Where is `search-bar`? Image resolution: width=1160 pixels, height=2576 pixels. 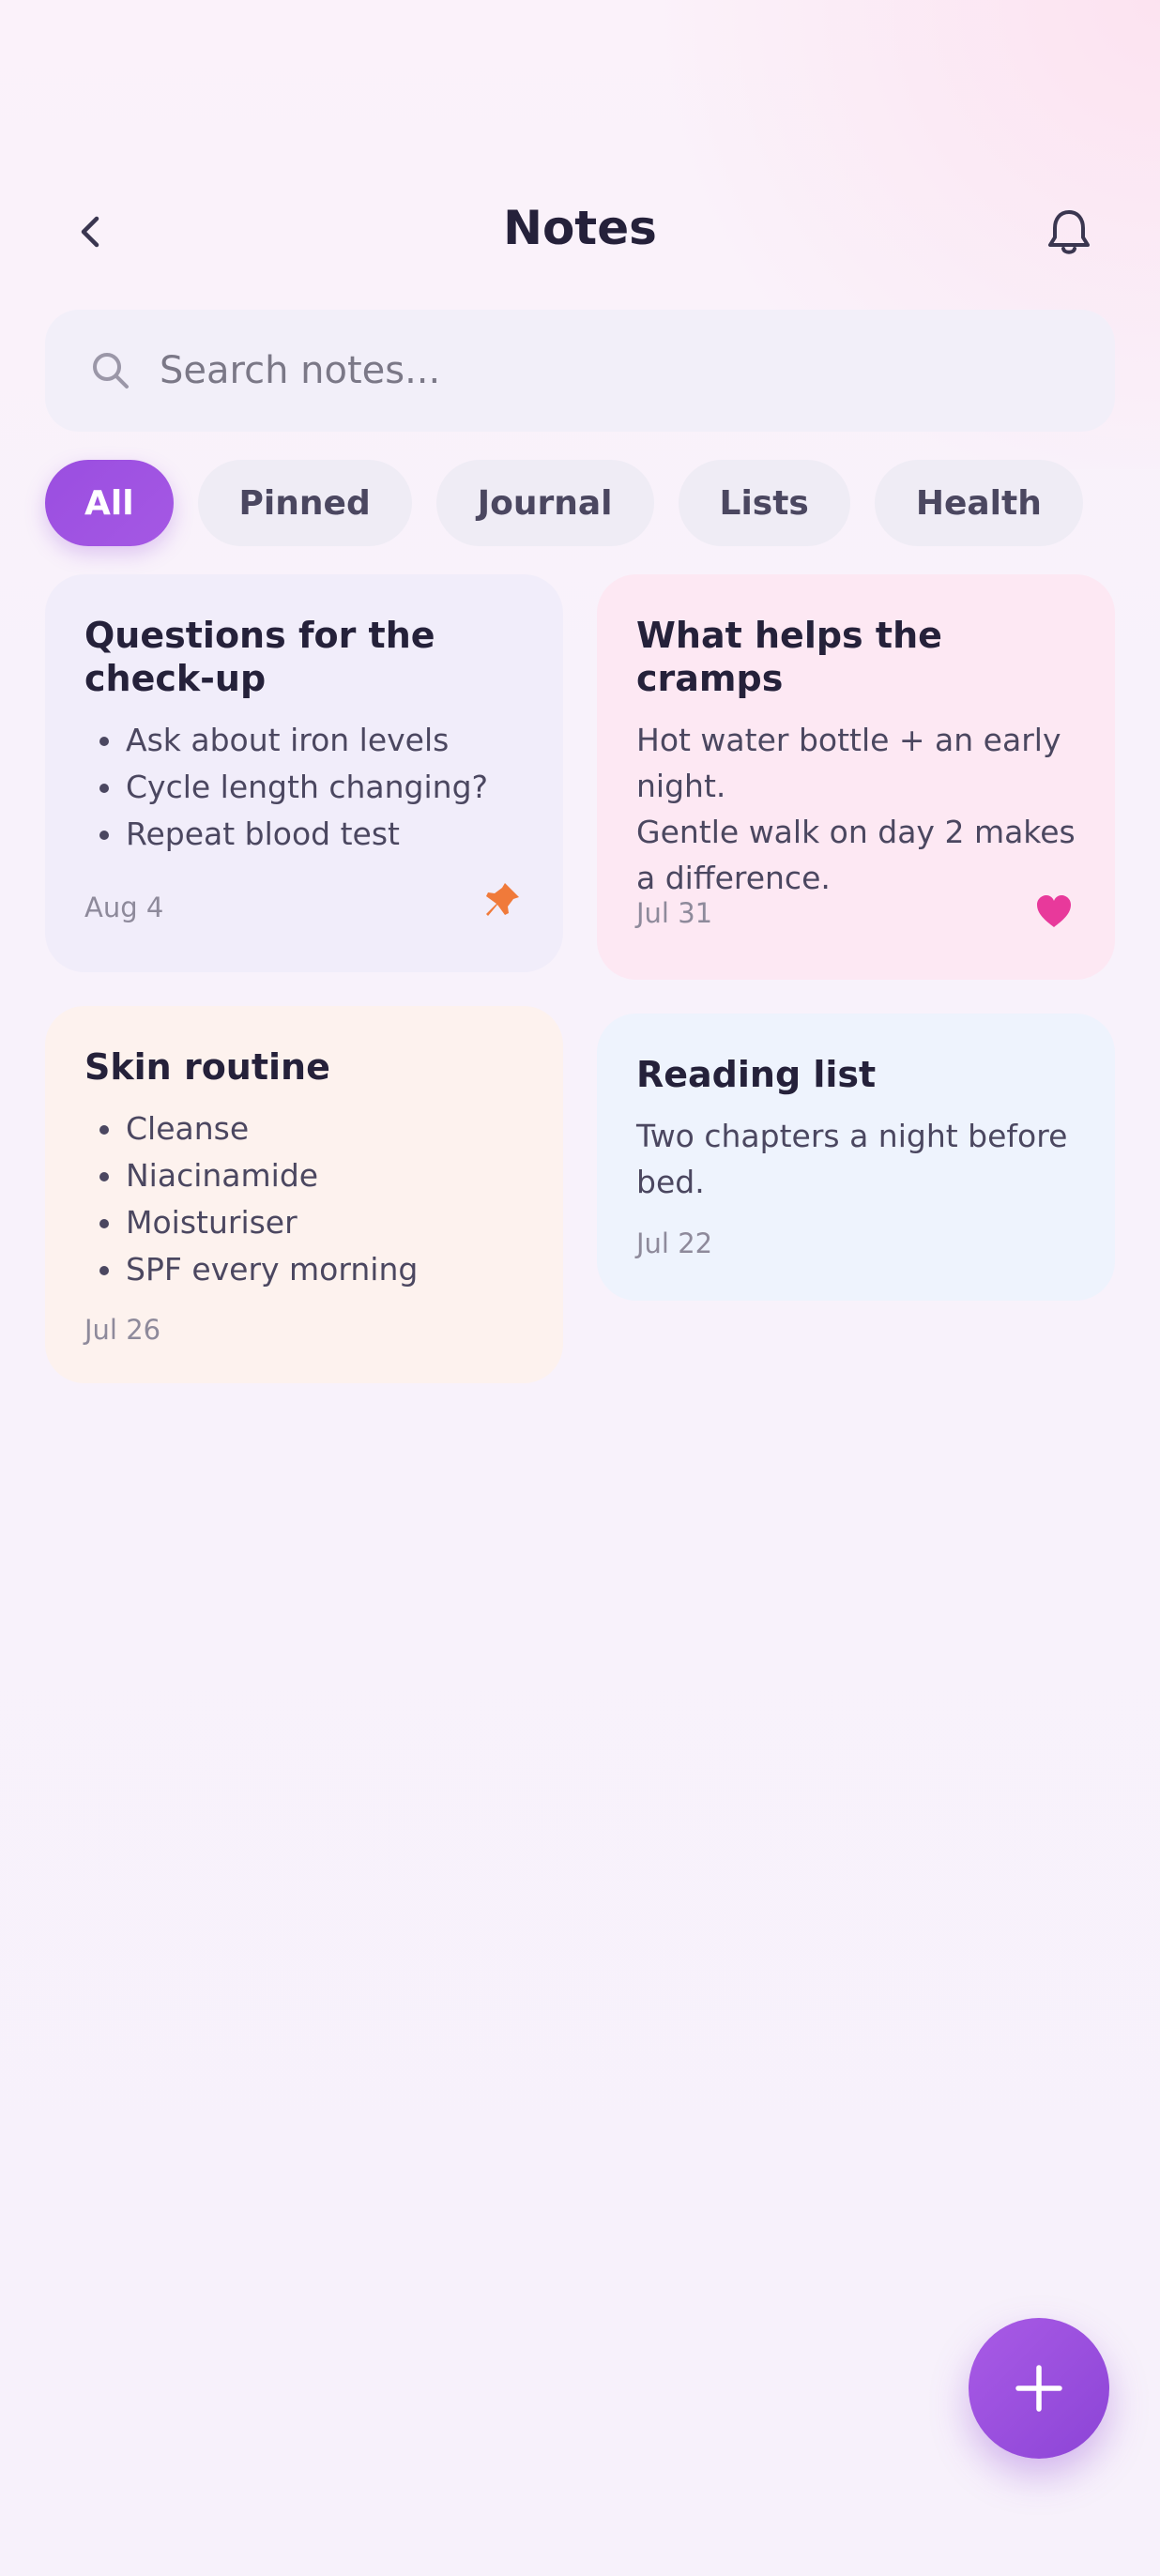 search-bar is located at coordinates (580, 371).